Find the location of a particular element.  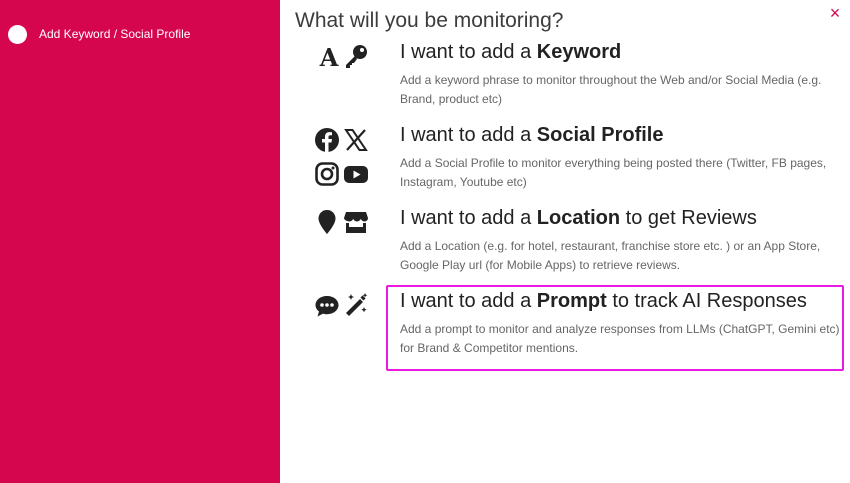

facebook-icon is located at coordinates (327, 140).